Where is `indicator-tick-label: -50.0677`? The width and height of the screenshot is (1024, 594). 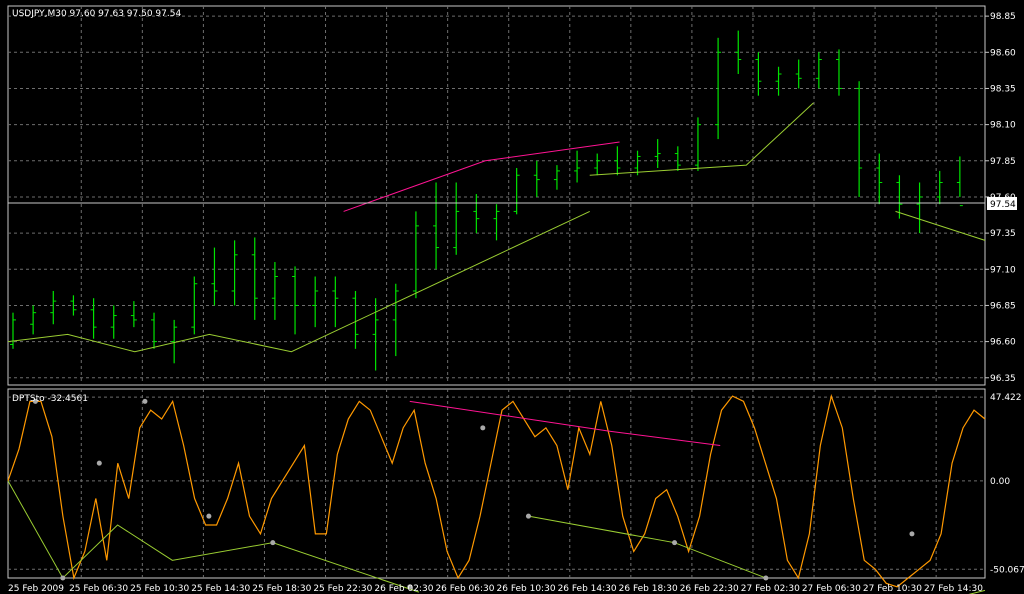 indicator-tick-label: -50.0677 is located at coordinates (1007, 570).